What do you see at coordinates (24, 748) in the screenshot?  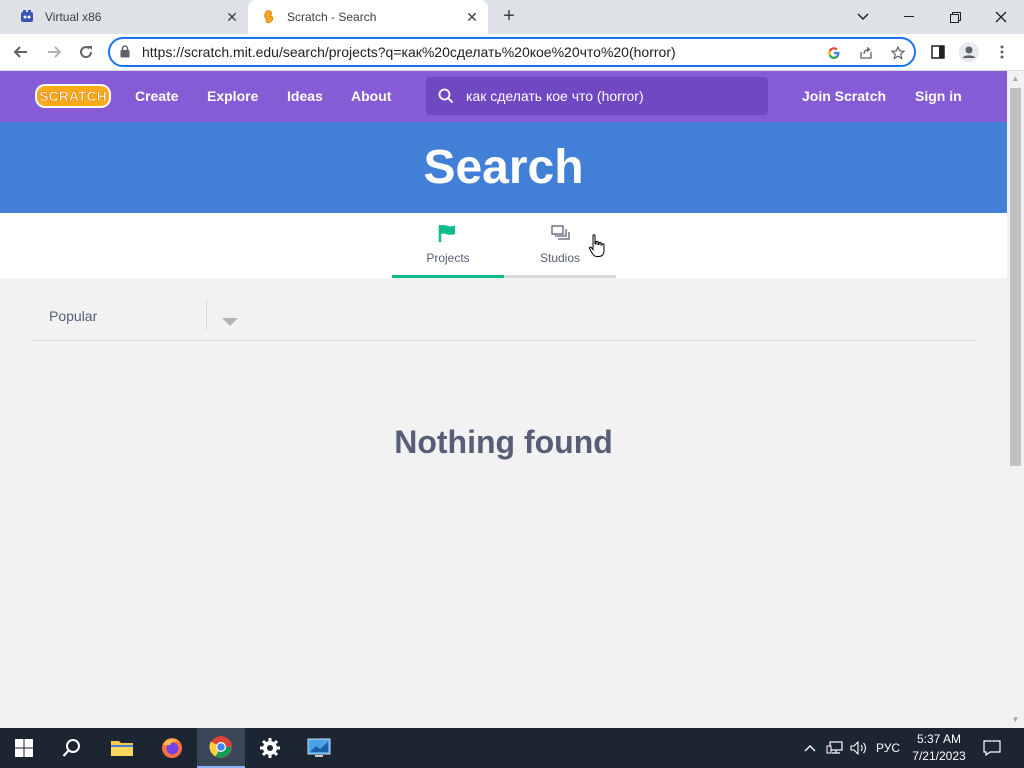 I see `start-button` at bounding box center [24, 748].